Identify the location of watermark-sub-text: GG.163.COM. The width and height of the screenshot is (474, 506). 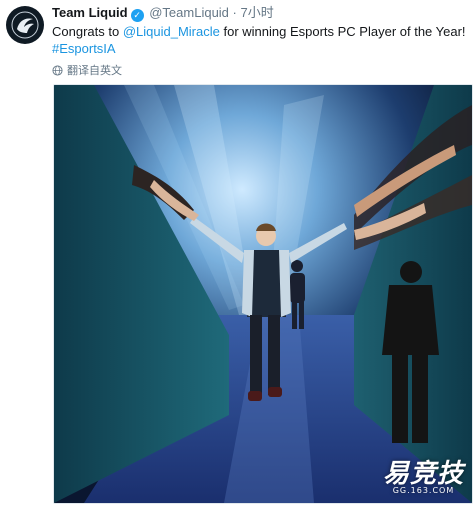
(423, 490).